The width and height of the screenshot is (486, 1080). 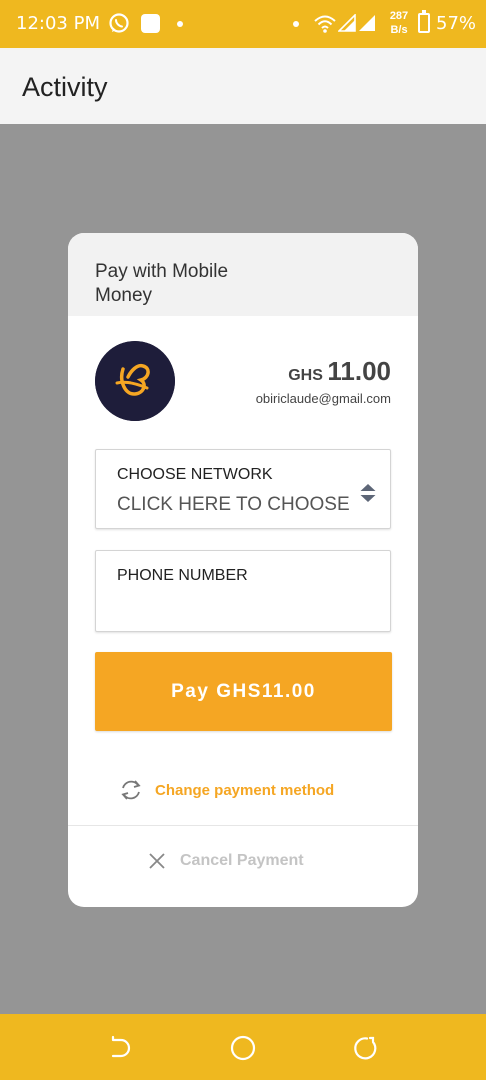 I want to click on refresh-icon, so click(x=131, y=790).